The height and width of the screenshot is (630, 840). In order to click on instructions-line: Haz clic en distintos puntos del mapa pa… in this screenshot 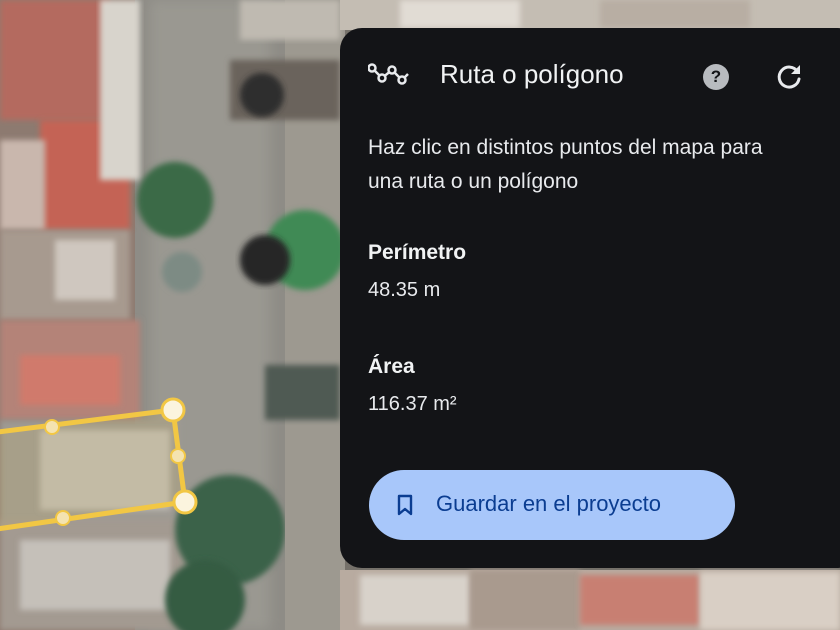, I will do `click(565, 147)`.